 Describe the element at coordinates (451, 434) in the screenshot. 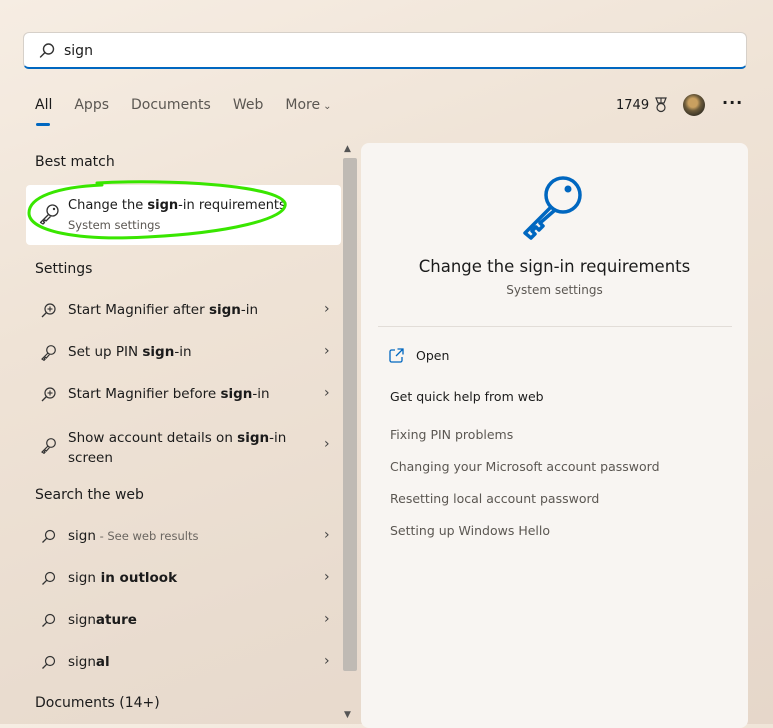

I see `help-link: Fixing PIN problems` at that location.